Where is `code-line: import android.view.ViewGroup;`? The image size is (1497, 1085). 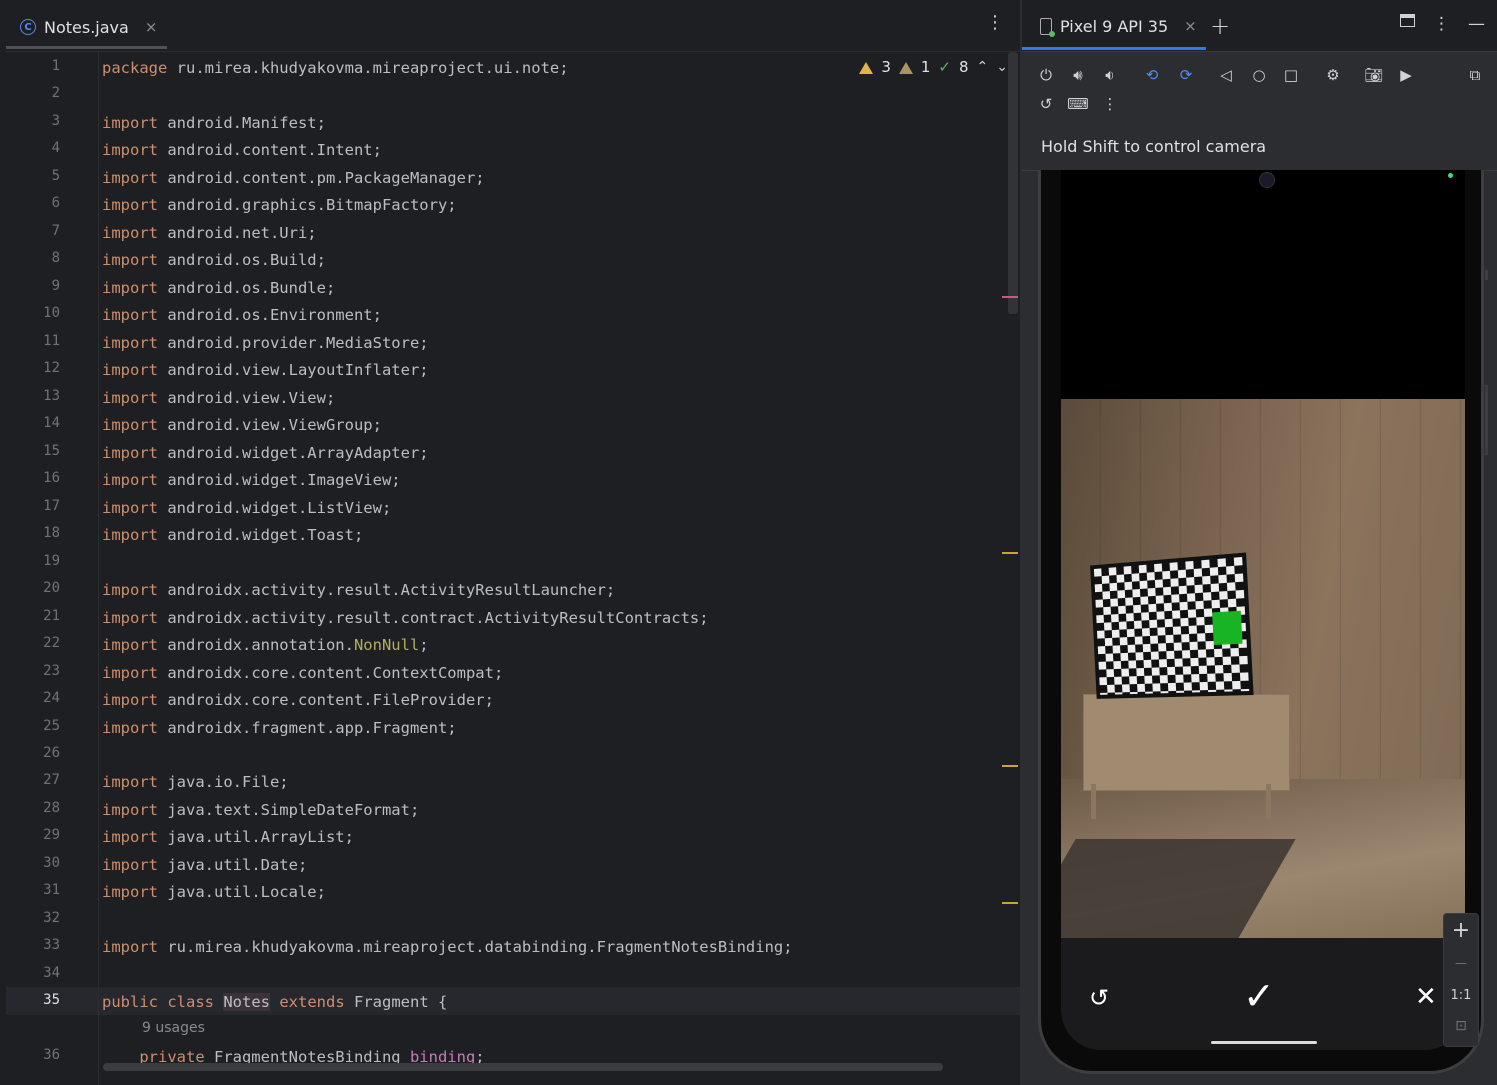 code-line: import android.view.ViewGroup; is located at coordinates (242, 425).